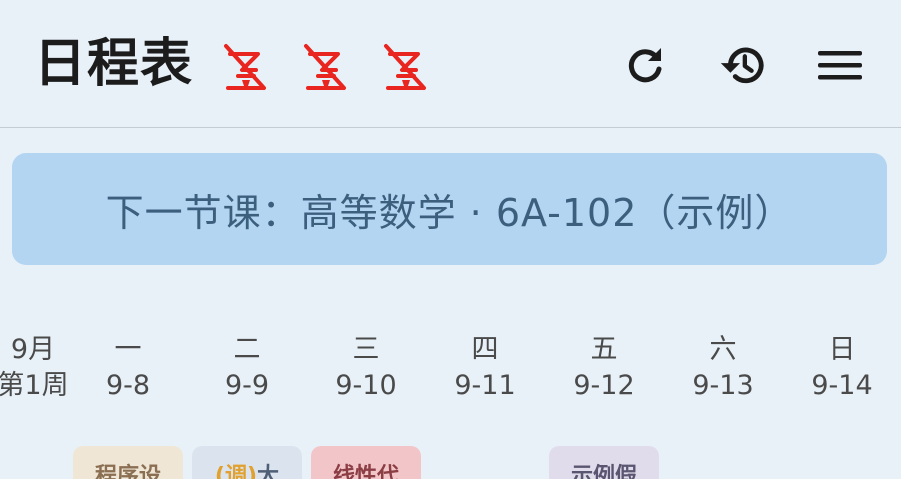  I want to click on day-header: 二 9-9, so click(247, 368).